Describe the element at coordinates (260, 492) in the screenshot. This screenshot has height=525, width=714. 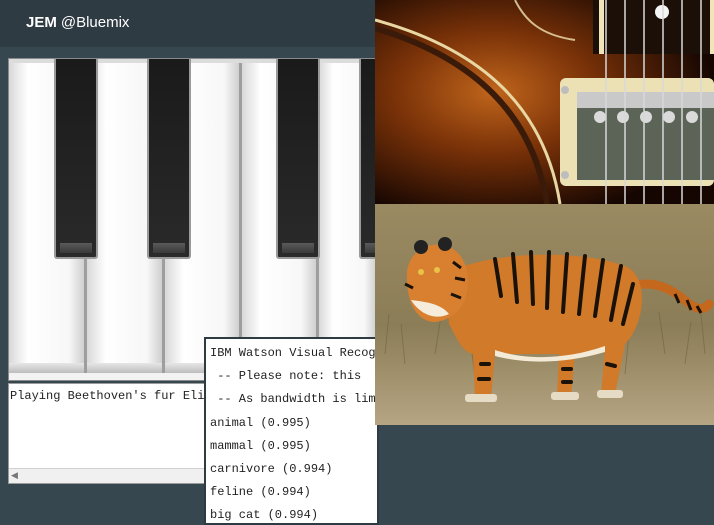
I see `watson-class-line: feline (0.994)` at that location.